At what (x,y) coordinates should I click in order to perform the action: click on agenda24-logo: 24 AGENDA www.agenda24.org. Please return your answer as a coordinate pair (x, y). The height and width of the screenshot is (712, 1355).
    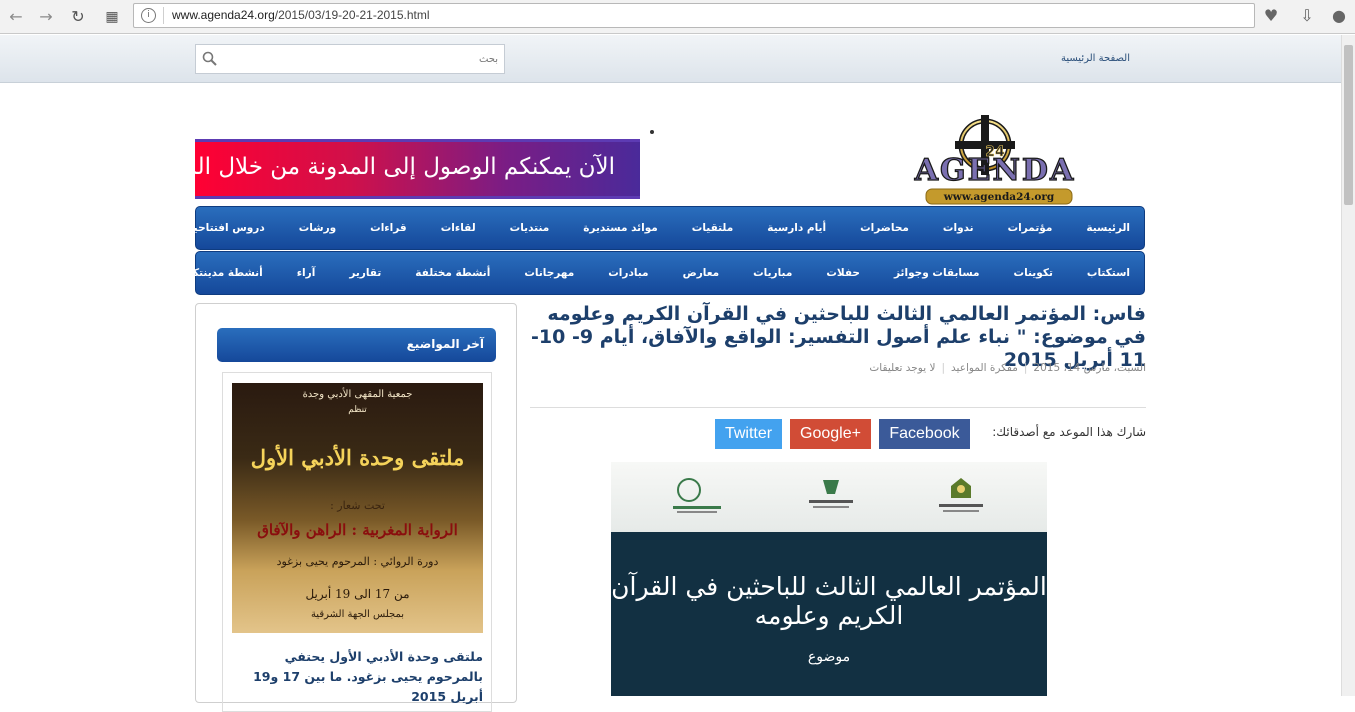
    Looking at the image, I should click on (995, 159).